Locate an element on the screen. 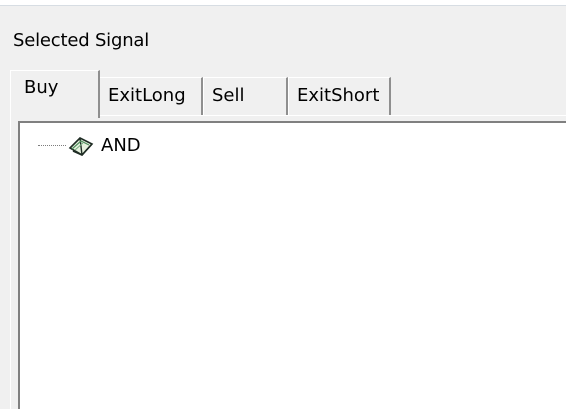 The height and width of the screenshot is (409, 566). top-strip is located at coordinates (283, 3).